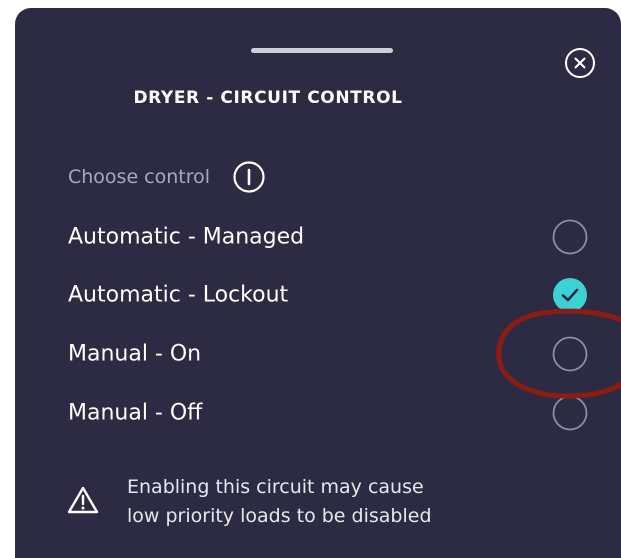  What do you see at coordinates (570, 295) in the screenshot?
I see `radio-selected-check-icon` at bounding box center [570, 295].